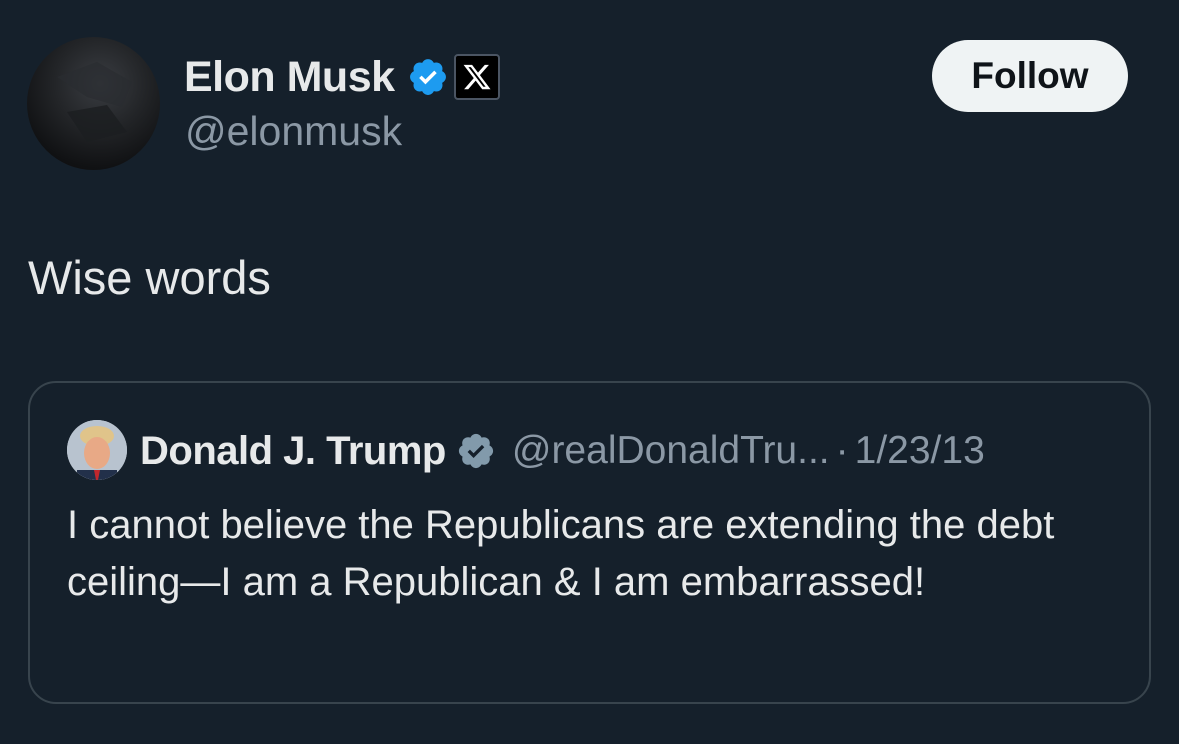 This screenshot has height=744, width=1179. I want to click on author-handle: @elonmusk, so click(293, 131).